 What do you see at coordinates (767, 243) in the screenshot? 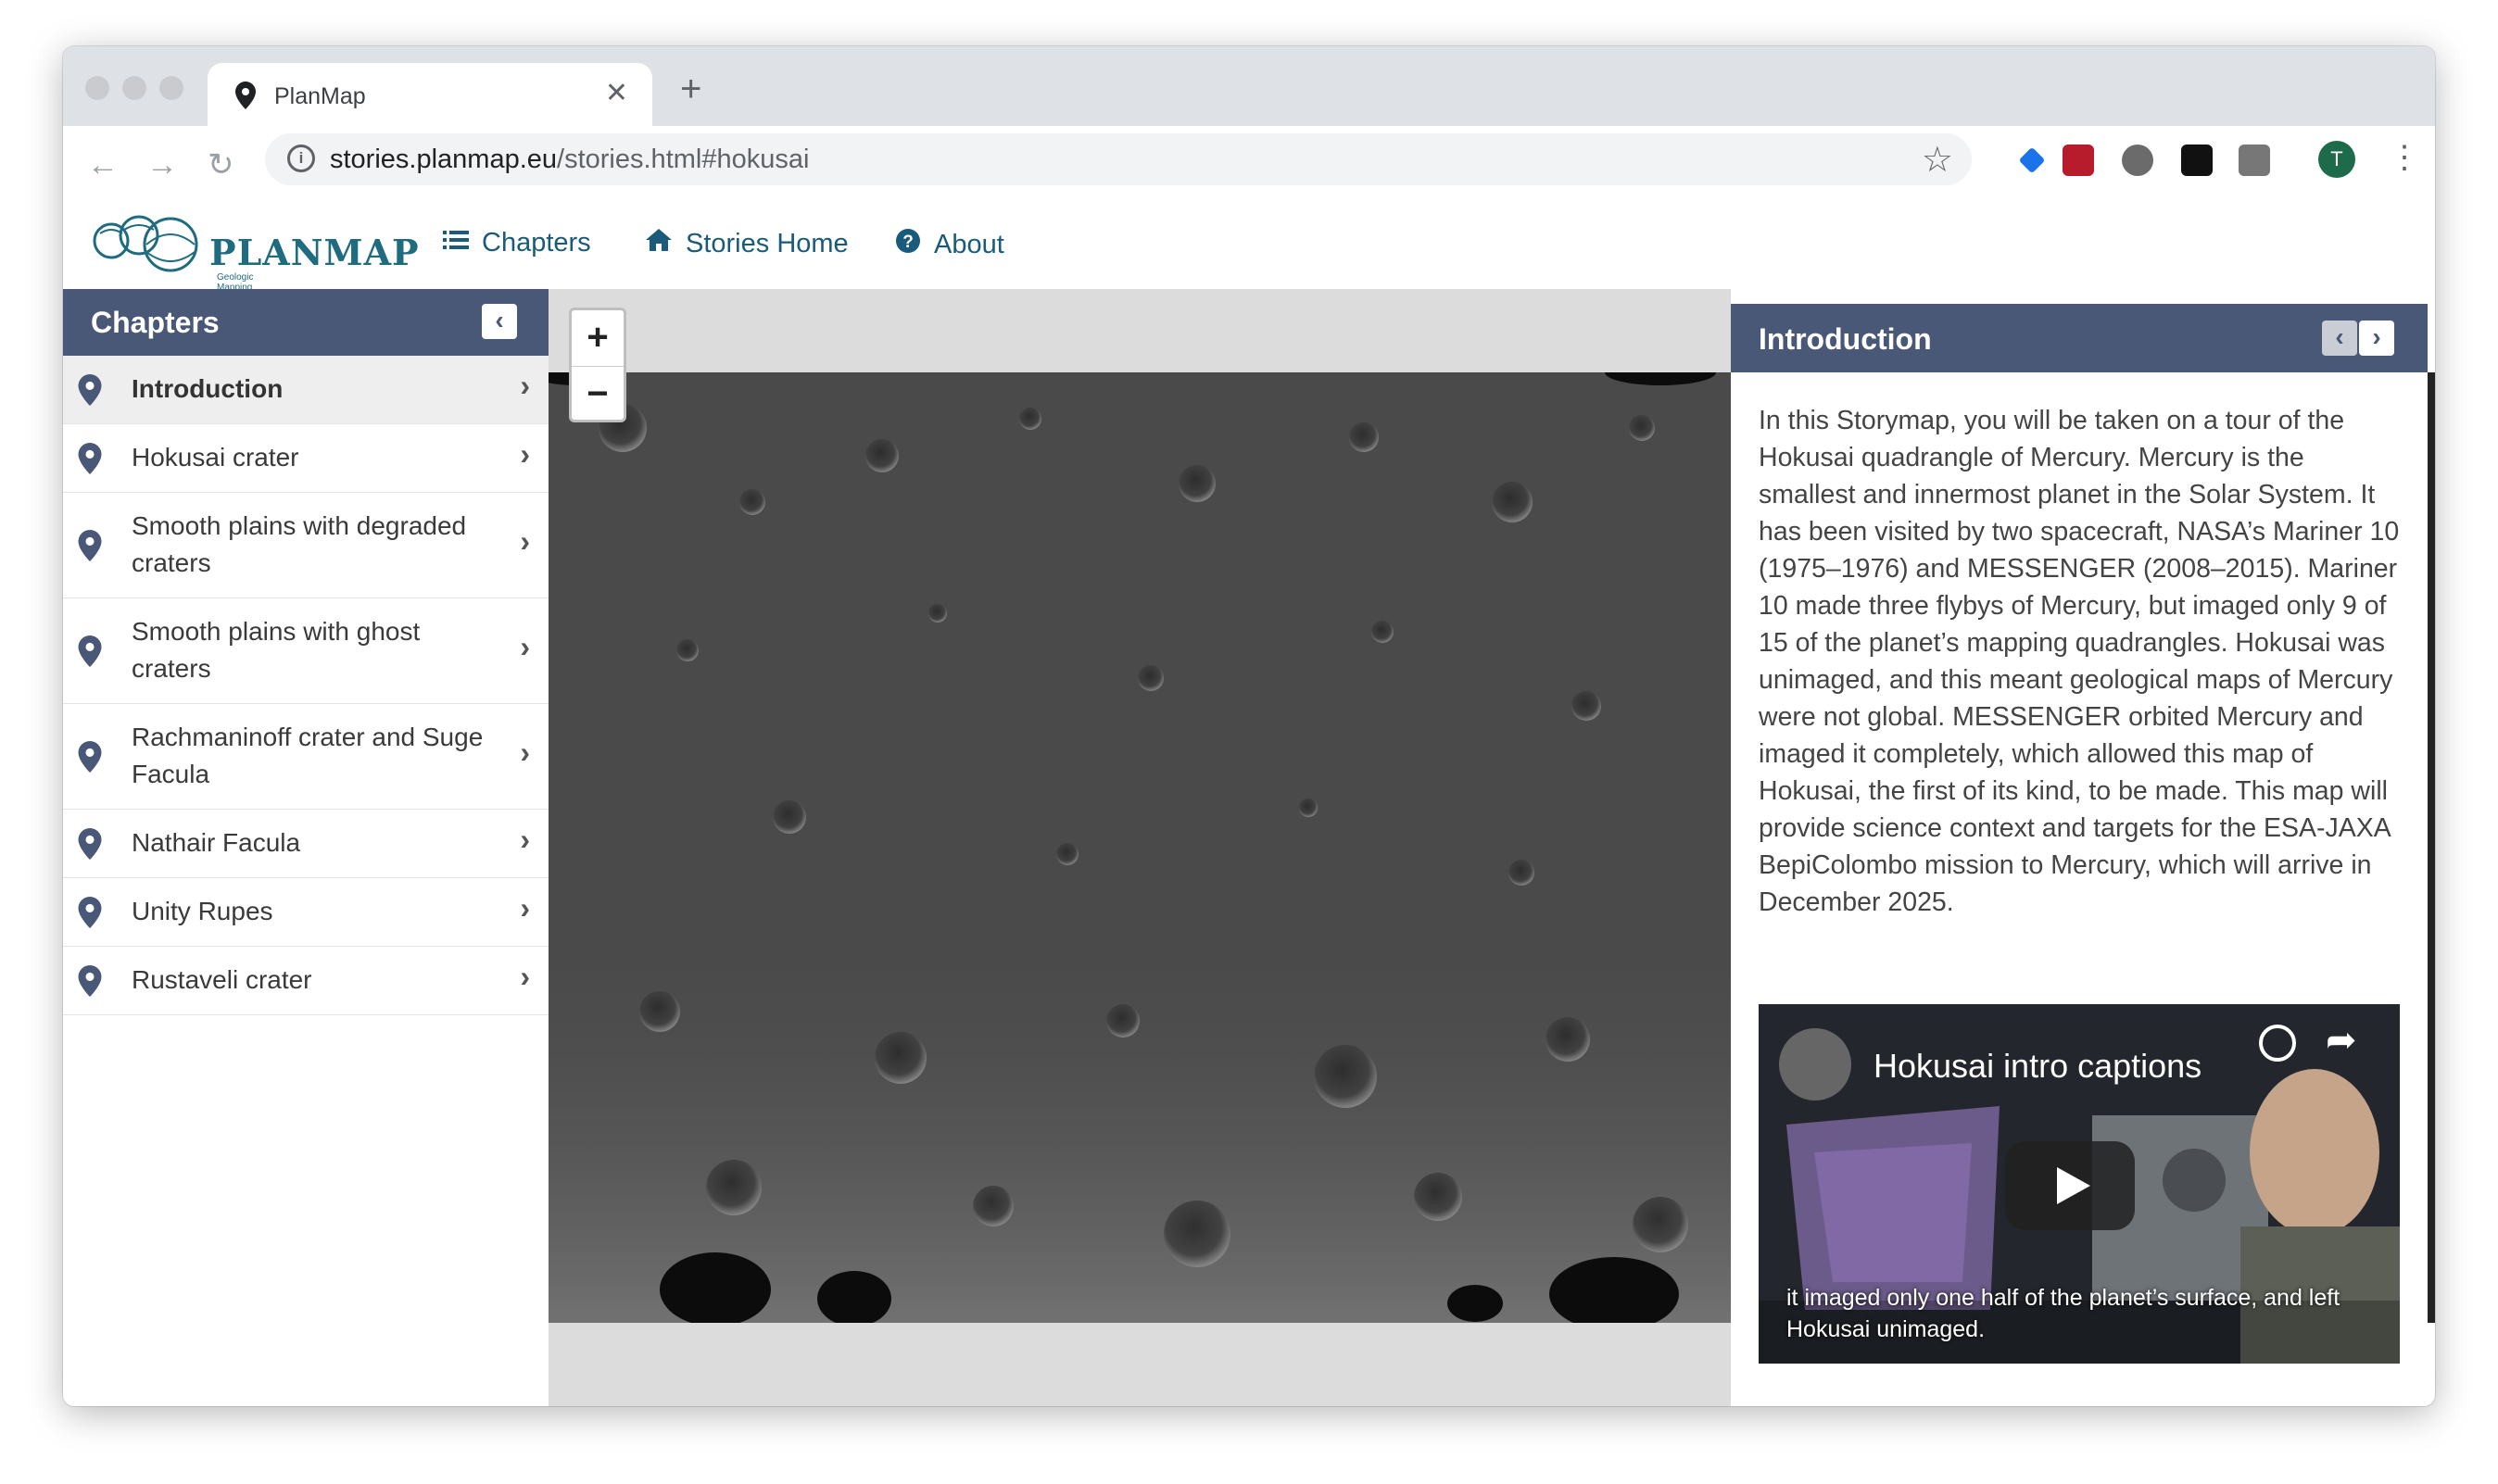
I see `nav-stories-home-label: Stories Home` at bounding box center [767, 243].